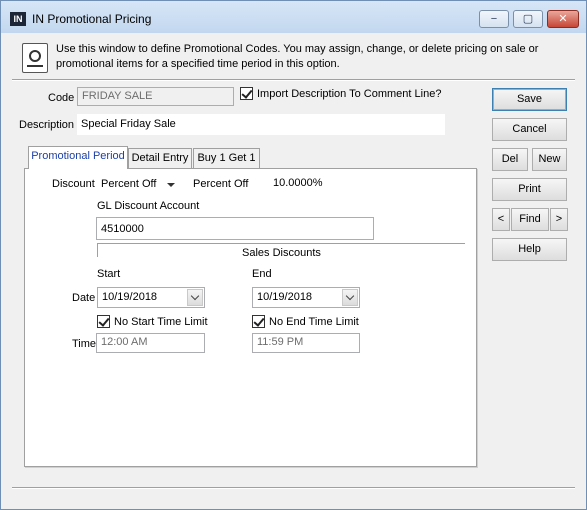 The height and width of the screenshot is (510, 587). I want to click on tab-promotional-period: Promotional Period, so click(78, 157).